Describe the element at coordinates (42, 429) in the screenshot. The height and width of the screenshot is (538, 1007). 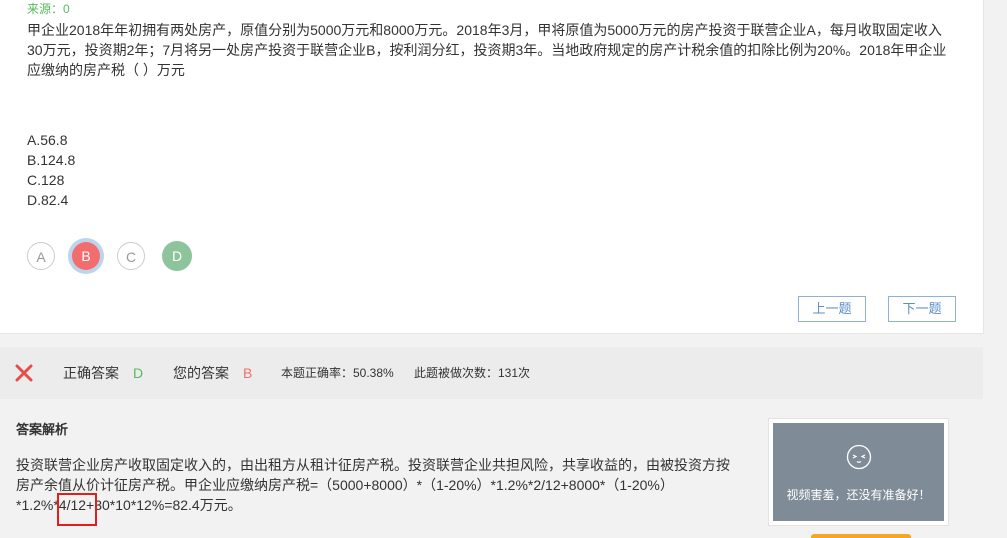
I see `analysis-title: 答案解析` at that location.